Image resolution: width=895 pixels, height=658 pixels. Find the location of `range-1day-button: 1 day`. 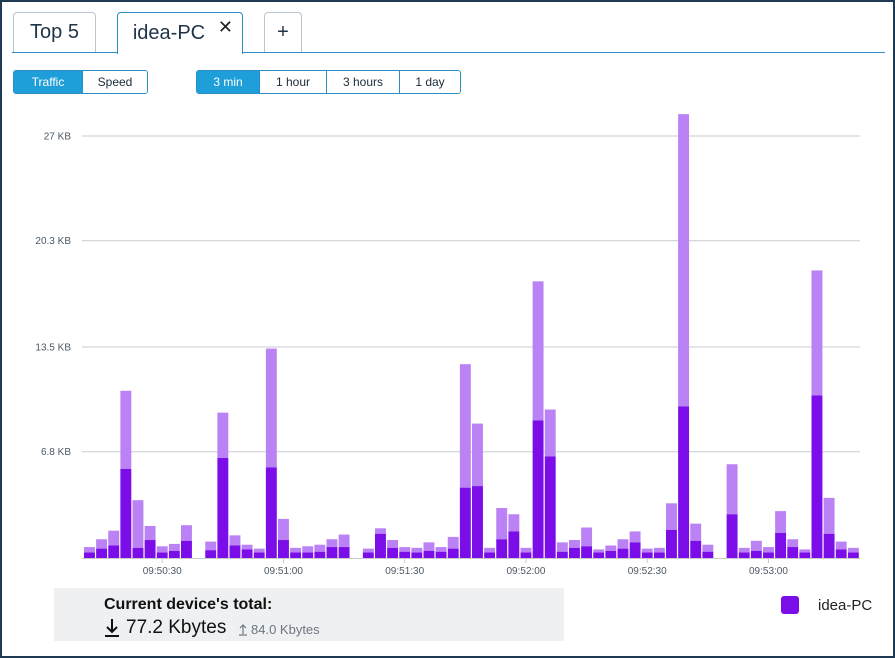

range-1day-button: 1 day is located at coordinates (430, 82).